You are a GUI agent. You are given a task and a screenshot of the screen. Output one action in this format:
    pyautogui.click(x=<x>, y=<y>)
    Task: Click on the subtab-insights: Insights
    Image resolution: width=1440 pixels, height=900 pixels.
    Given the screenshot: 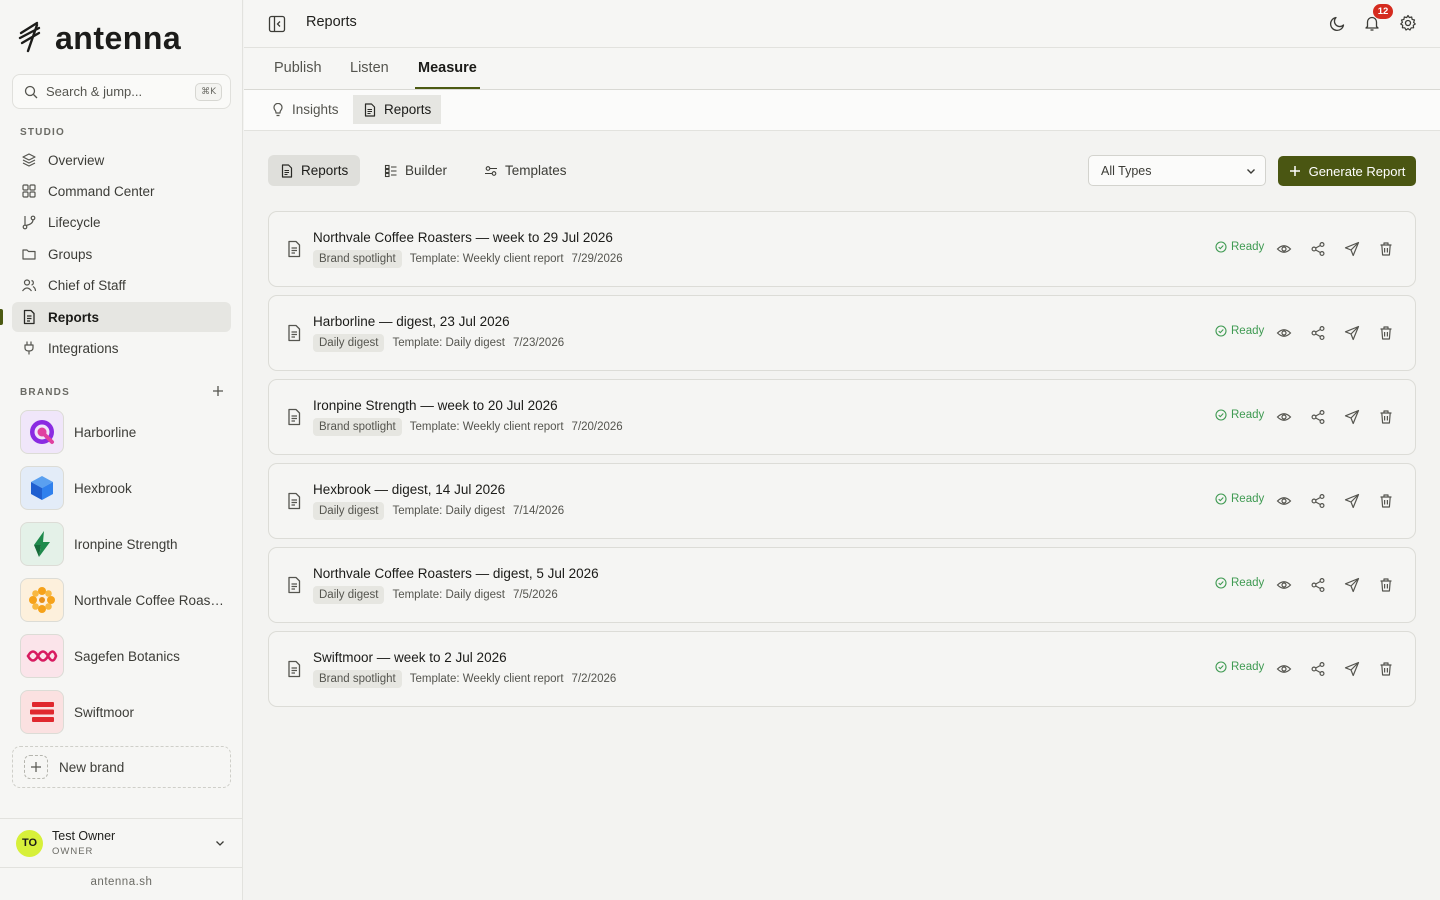 What is the action you would take?
    pyautogui.click(x=305, y=109)
    